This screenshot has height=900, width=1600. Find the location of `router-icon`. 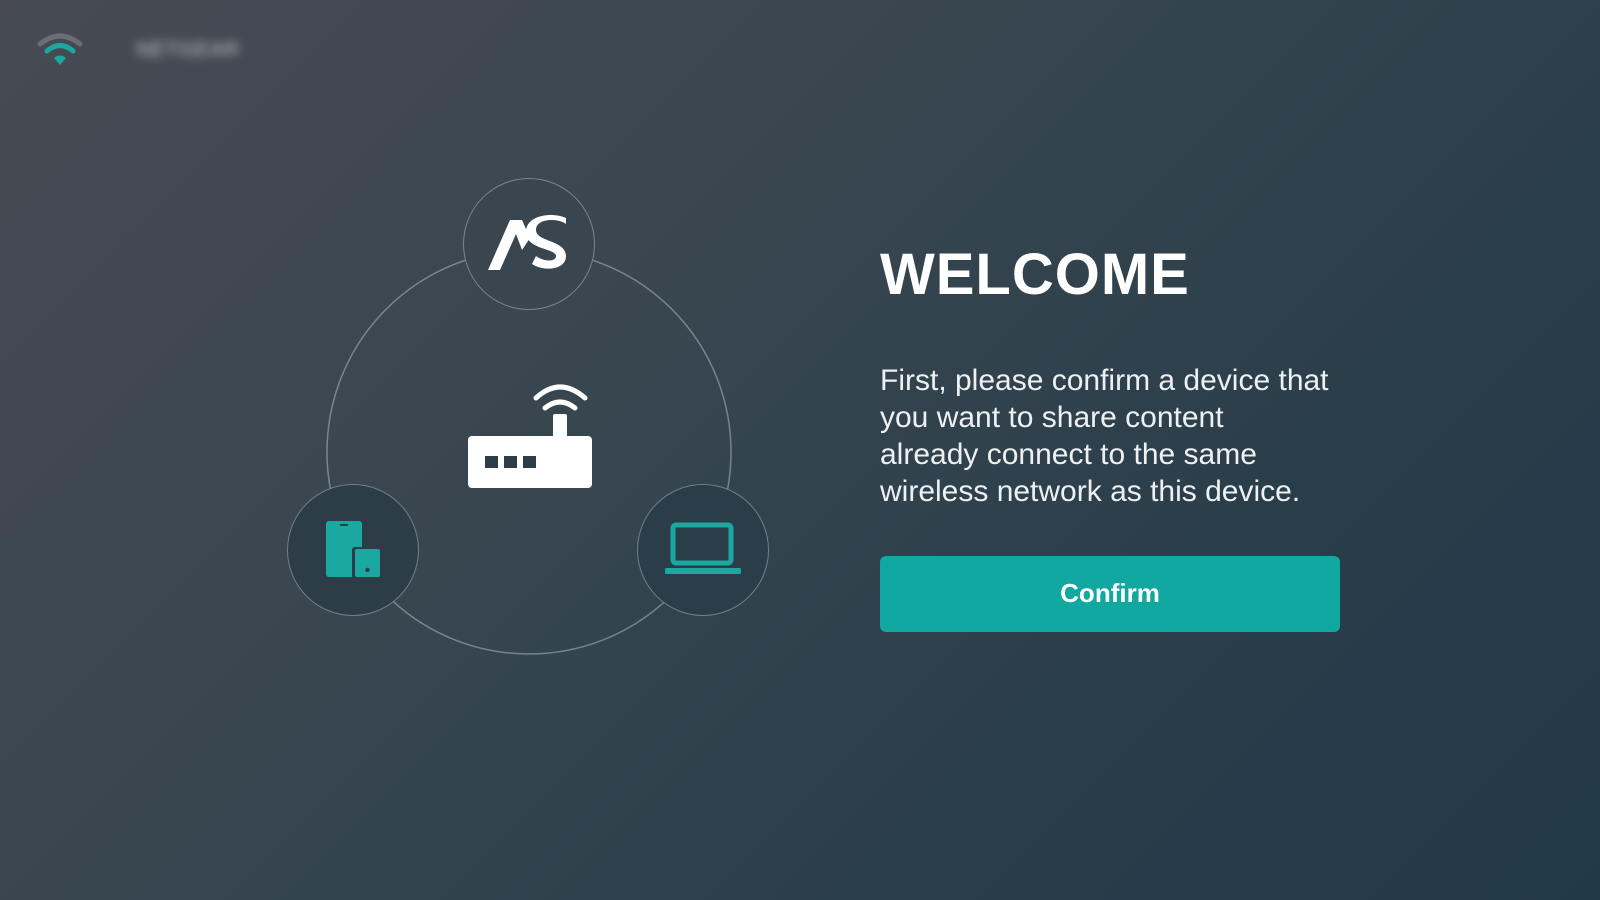

router-icon is located at coordinates (530, 436).